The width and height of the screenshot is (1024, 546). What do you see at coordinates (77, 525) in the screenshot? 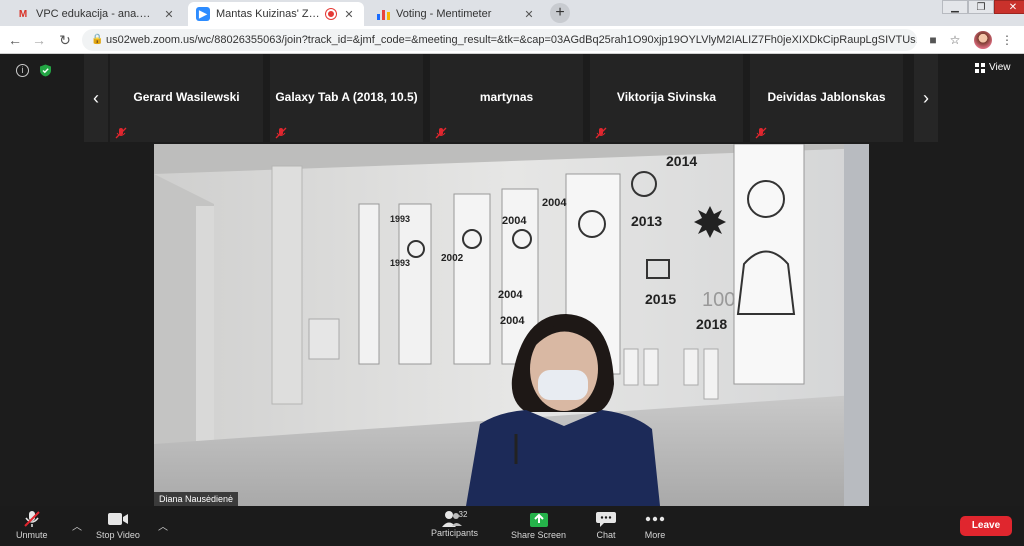
I see `audio-options-chevron-icon: ︿` at bounding box center [77, 525].